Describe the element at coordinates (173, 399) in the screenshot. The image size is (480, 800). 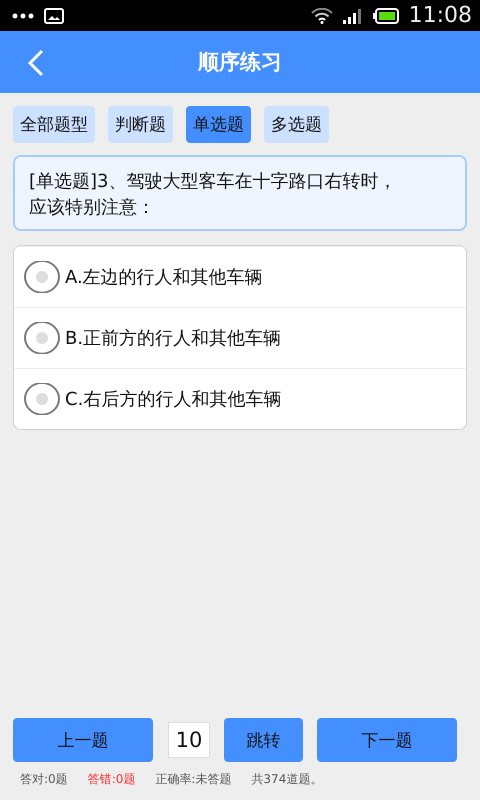
I see `answer-option: C.右后方的行人和其他车辆` at that location.